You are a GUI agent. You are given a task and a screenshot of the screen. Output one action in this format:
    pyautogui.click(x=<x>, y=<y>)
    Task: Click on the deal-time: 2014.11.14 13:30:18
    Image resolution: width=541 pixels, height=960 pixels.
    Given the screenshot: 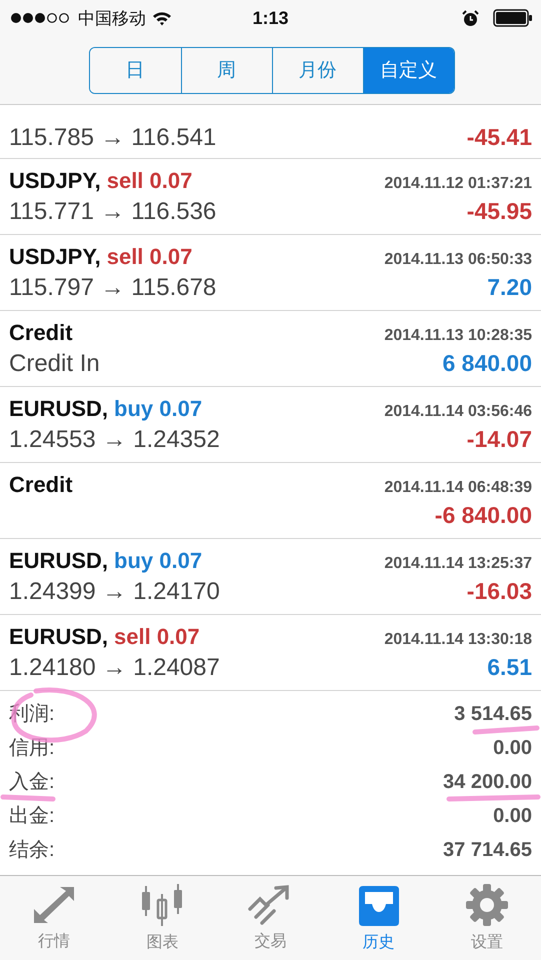 What is the action you would take?
    pyautogui.click(x=458, y=639)
    